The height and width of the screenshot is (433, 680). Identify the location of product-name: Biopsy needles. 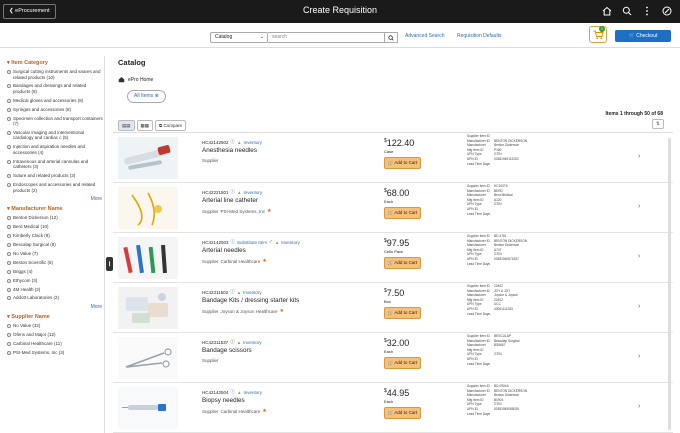
(223, 400).